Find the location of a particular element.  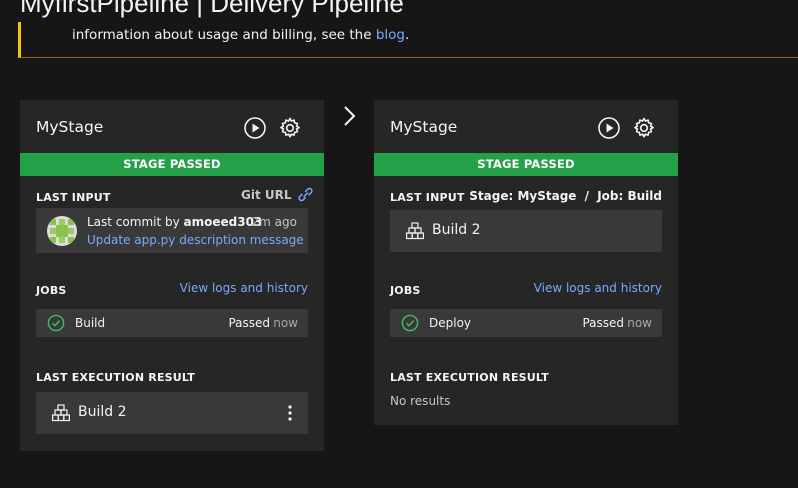

git-url-link: Git URL is located at coordinates (277, 194).